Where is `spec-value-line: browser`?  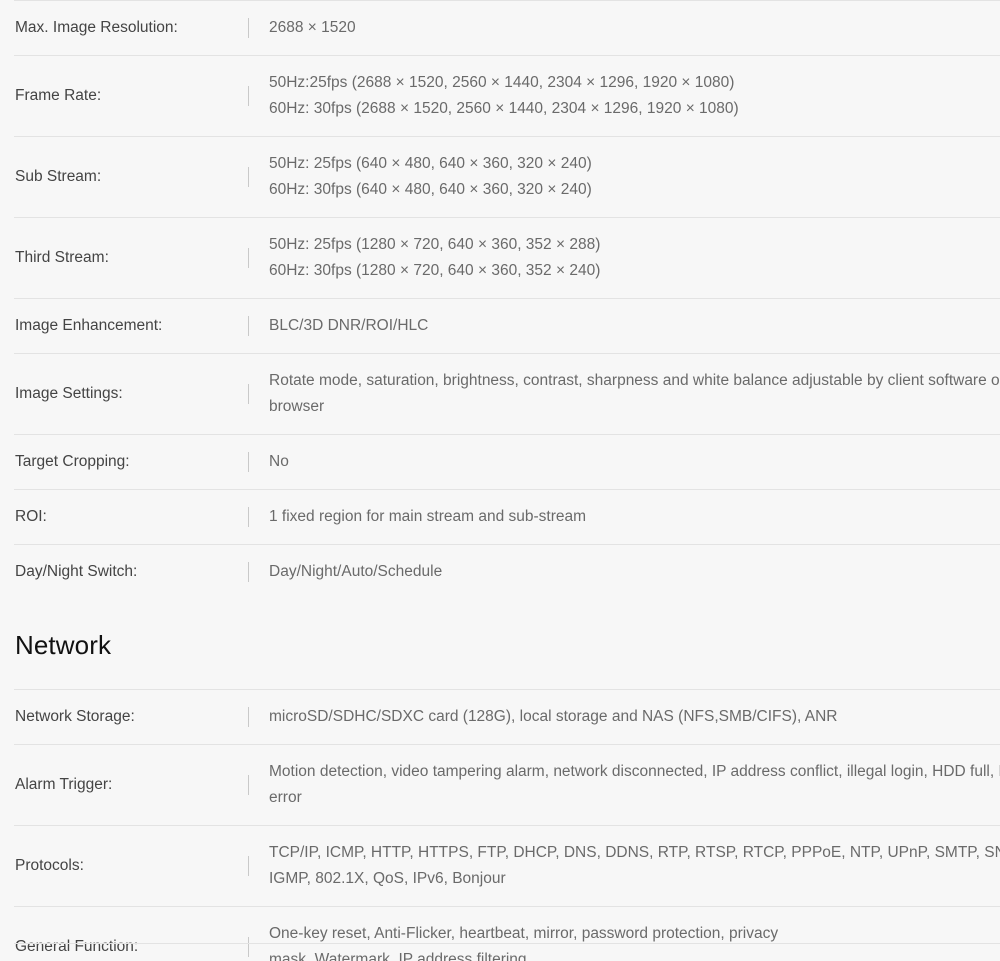 spec-value-line: browser is located at coordinates (297, 406).